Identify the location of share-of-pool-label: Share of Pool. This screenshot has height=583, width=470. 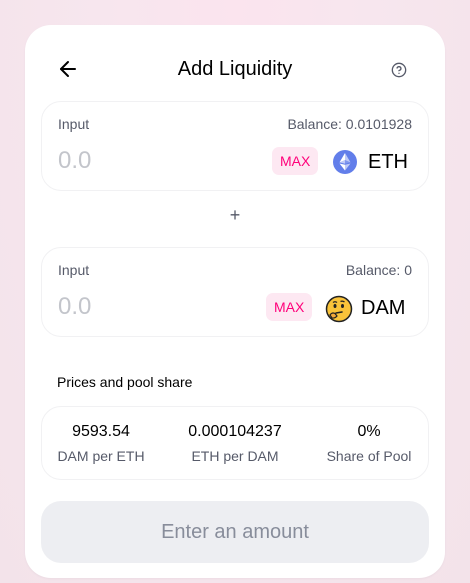
(369, 456).